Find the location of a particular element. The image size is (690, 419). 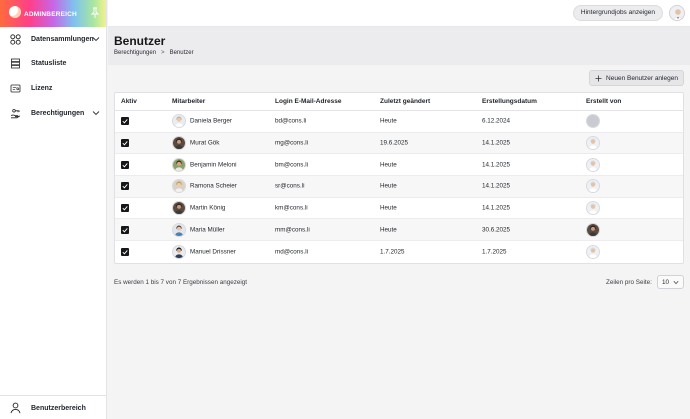

employee-name: Maria Müller is located at coordinates (207, 229).